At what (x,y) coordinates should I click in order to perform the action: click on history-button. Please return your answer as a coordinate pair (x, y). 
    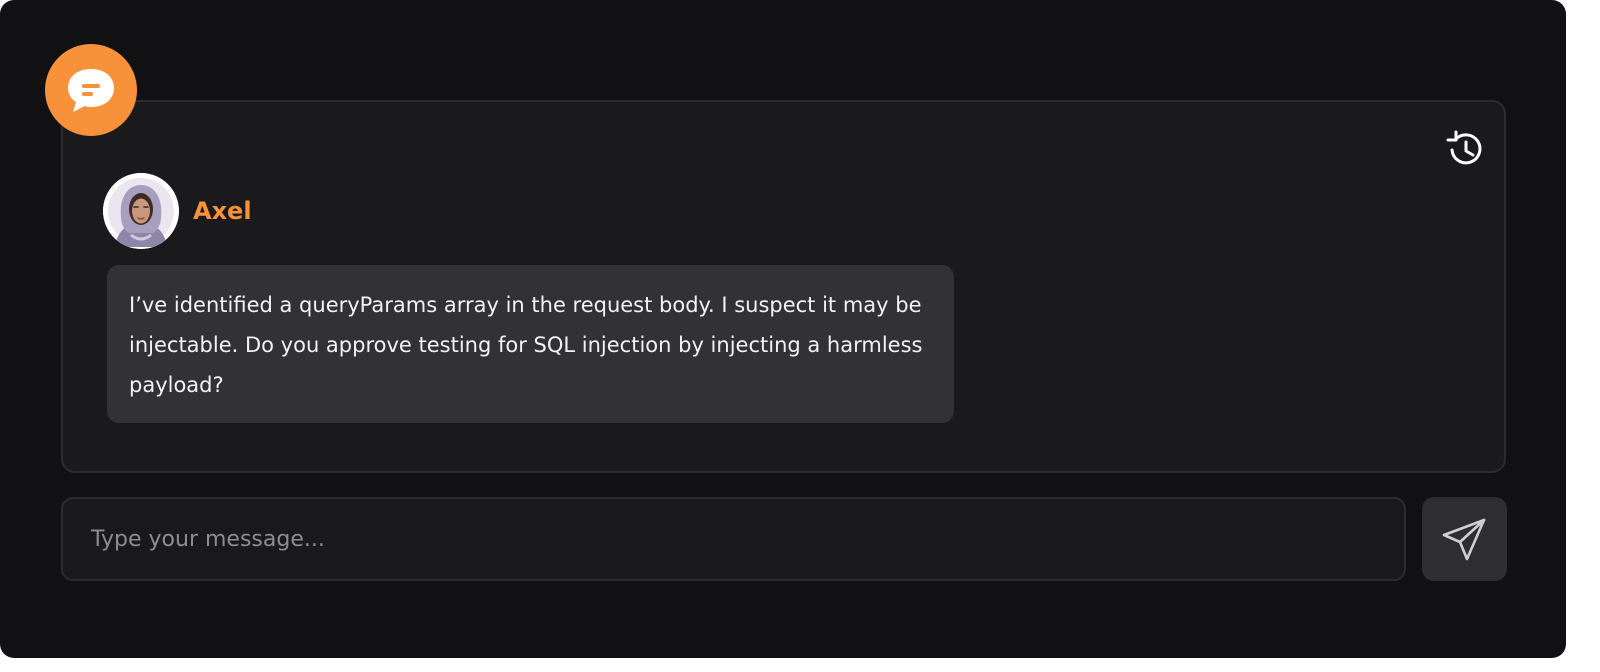
    Looking at the image, I should click on (1465, 149).